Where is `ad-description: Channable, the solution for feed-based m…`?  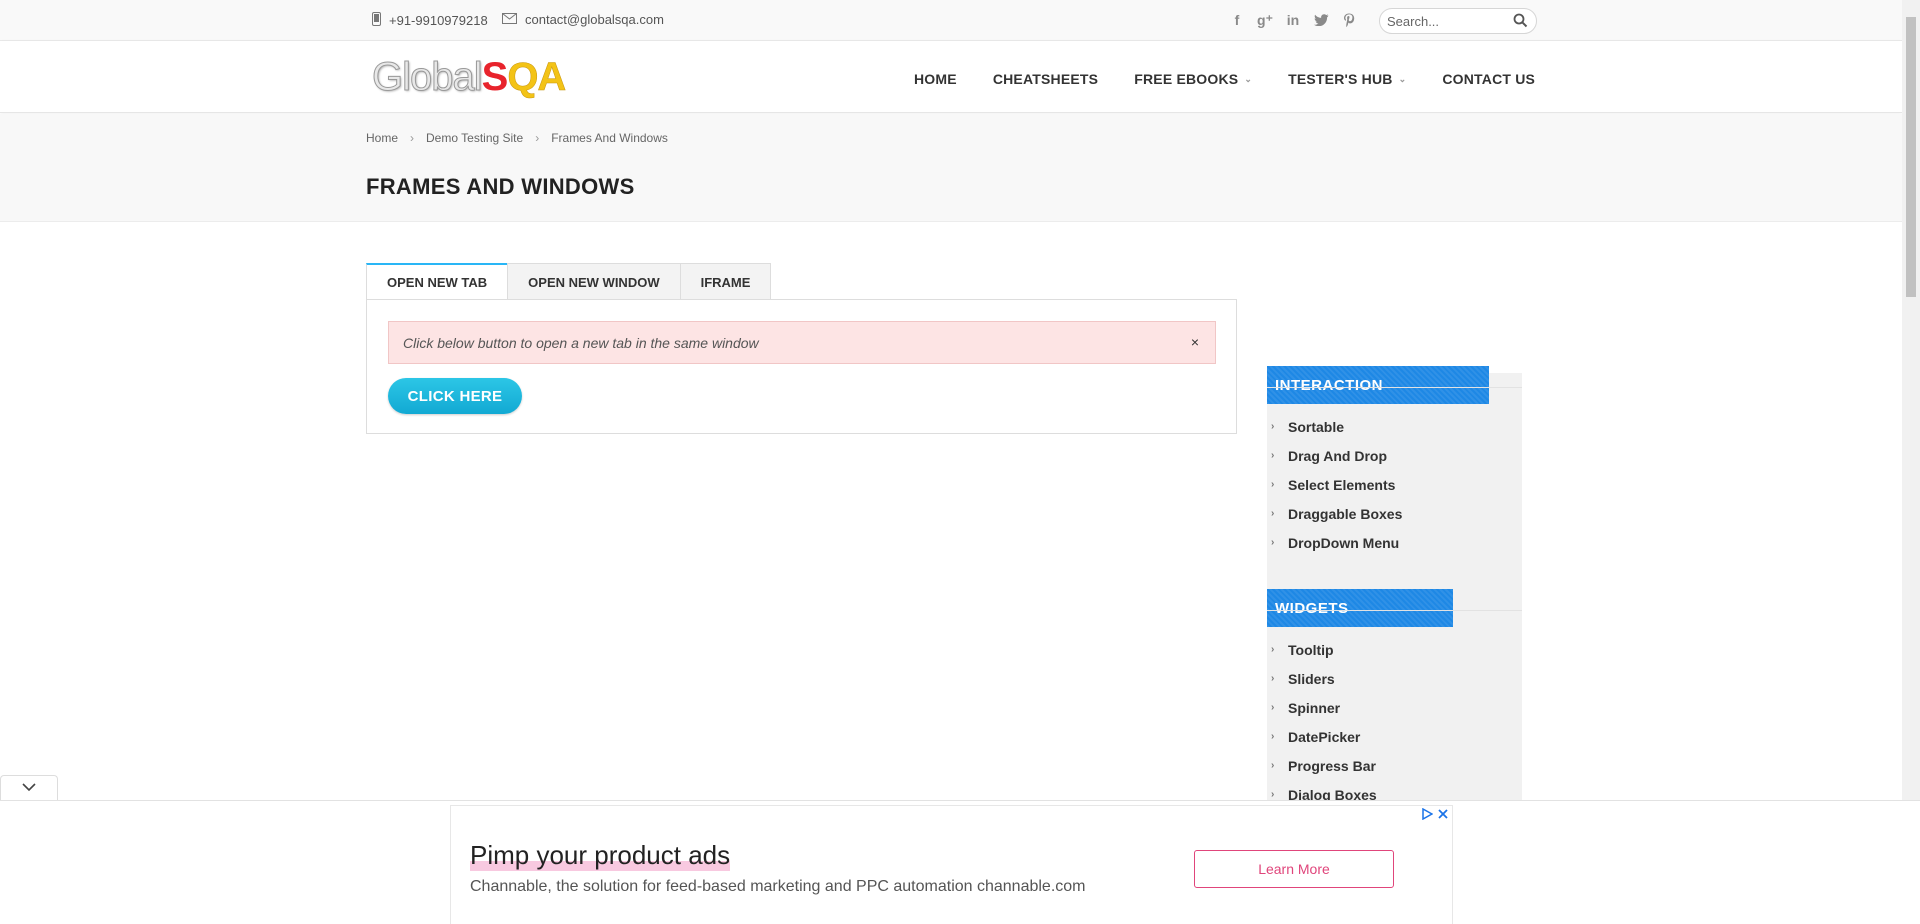
ad-description: Channable, the solution for feed-based m… is located at coordinates (778, 886).